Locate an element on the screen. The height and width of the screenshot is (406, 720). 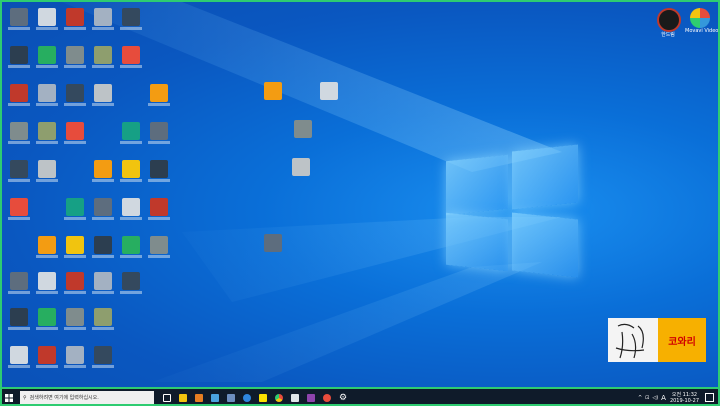
taskbar-app-twitch is located at coordinates (311, 398).